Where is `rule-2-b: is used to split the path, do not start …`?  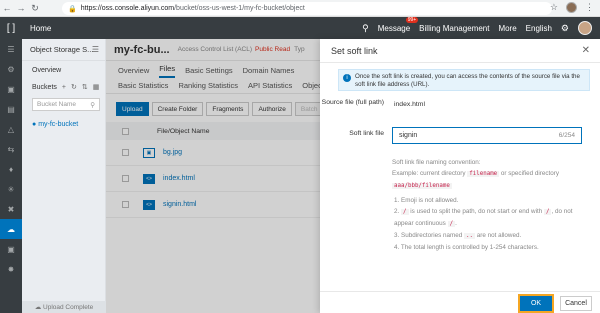 rule-2-b: is used to split the path, do not start … is located at coordinates (476, 211).